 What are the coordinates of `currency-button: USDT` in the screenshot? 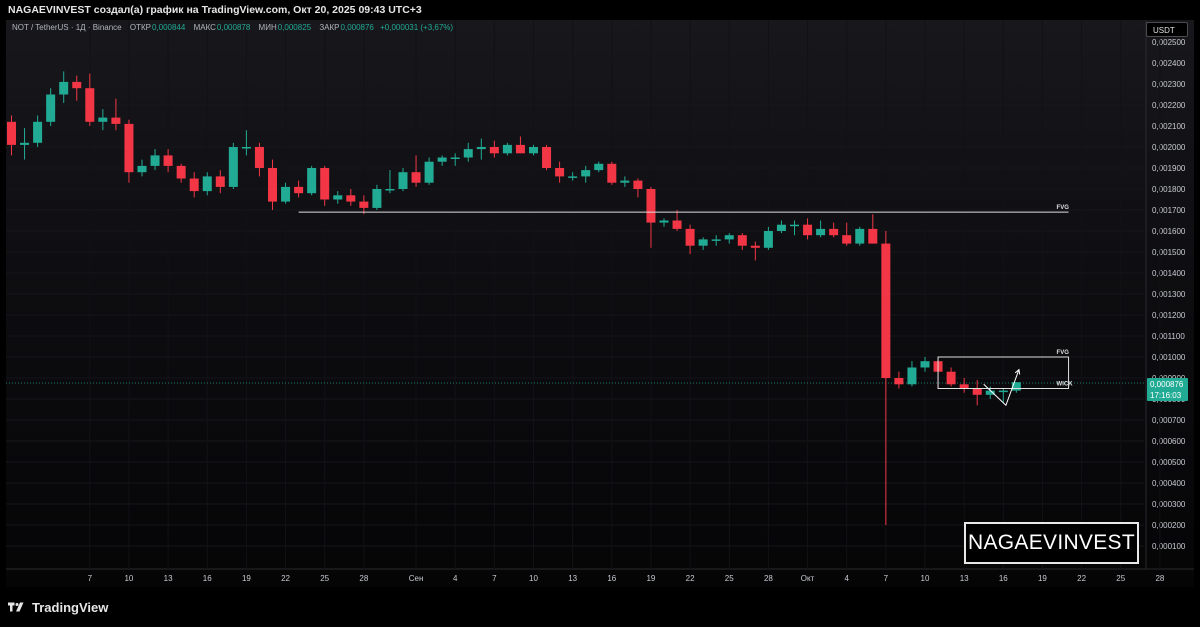 It's located at (1167, 29).